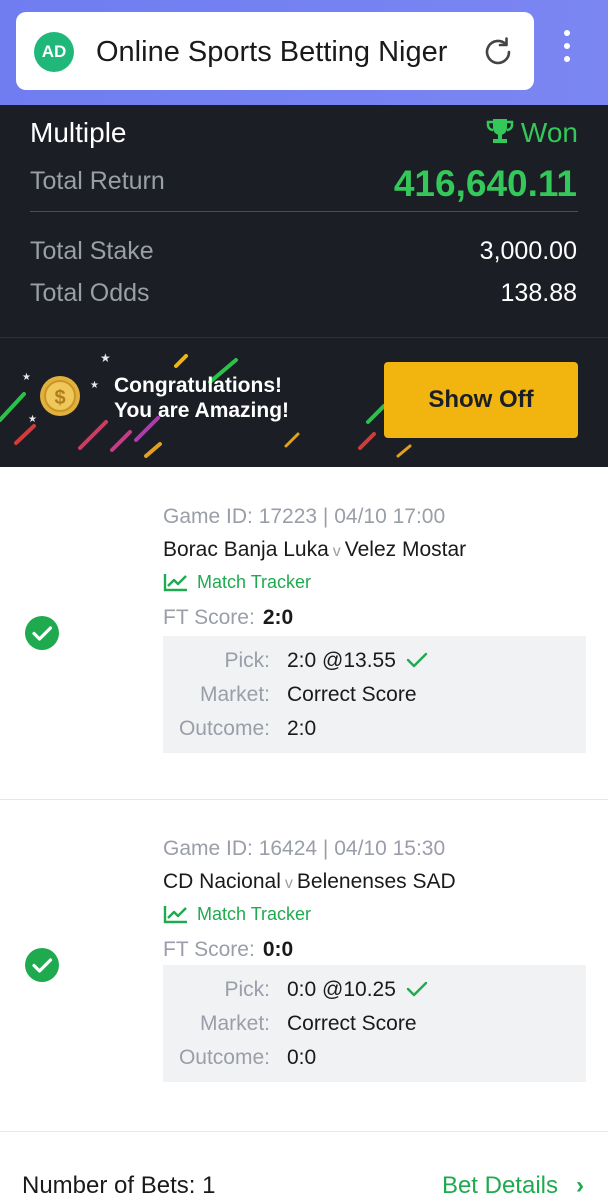  I want to click on game-id: Game ID: 17223 | 04/10 17:00, so click(304, 516).